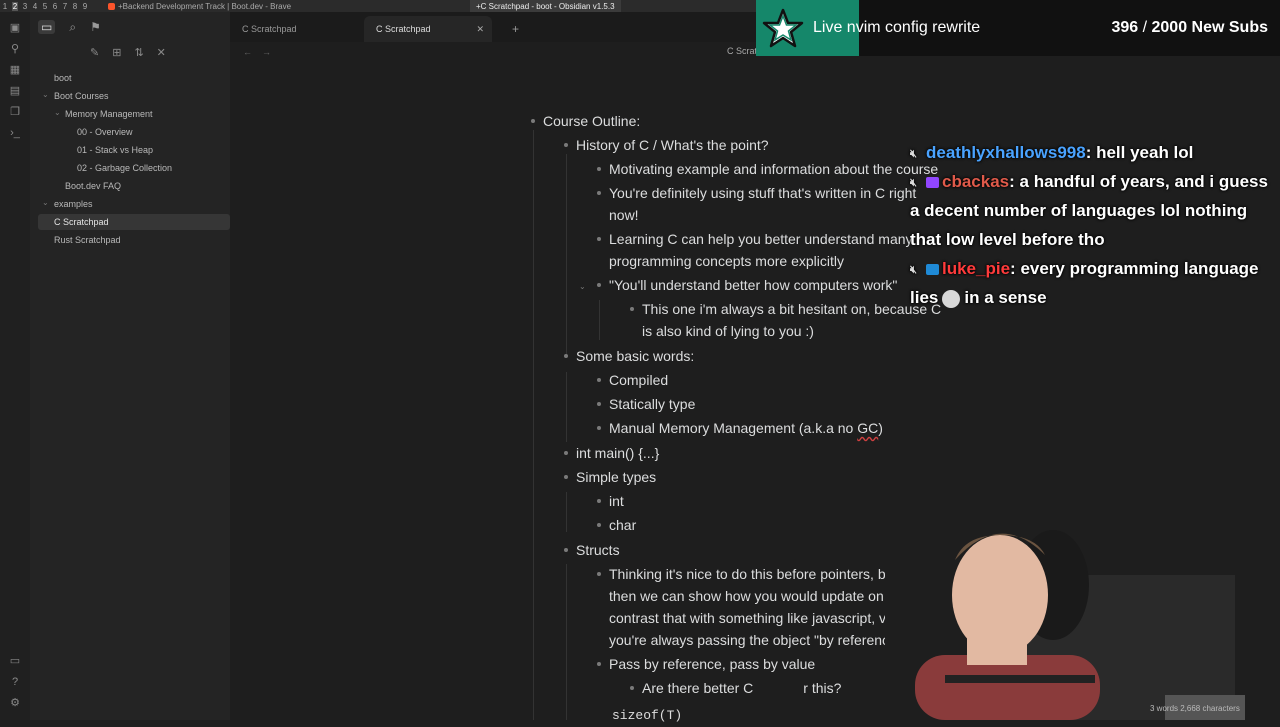  What do you see at coordinates (646, 404) in the screenshot?
I see `list-item: Statically type` at bounding box center [646, 404].